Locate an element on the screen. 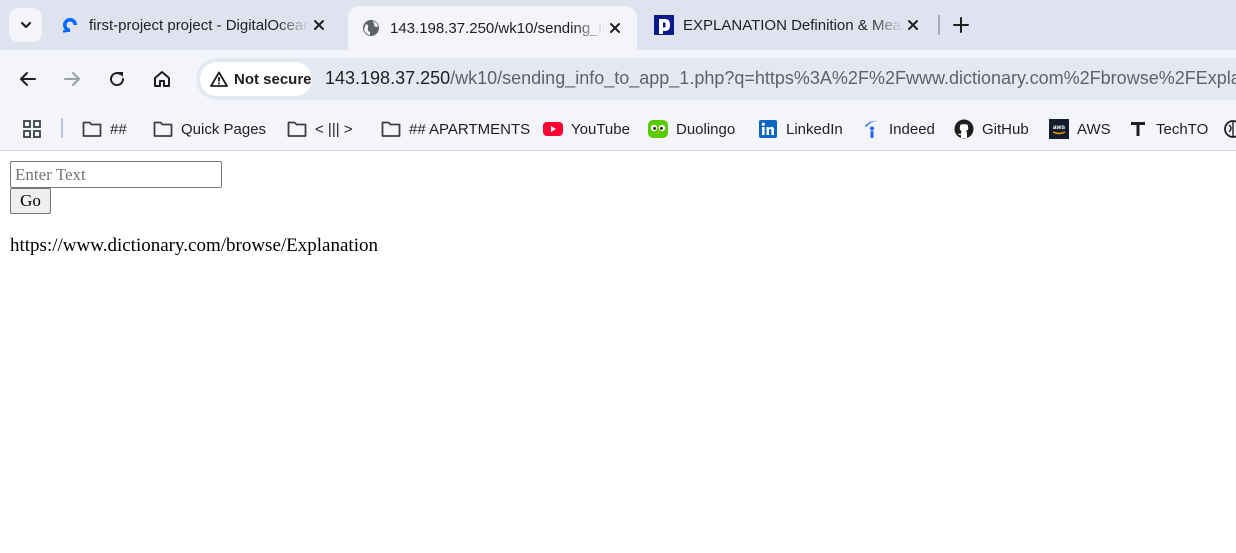 Image resolution: width=1236 pixels, height=553 pixels. bookmark-folder-apartments: ## APARTMENTS is located at coordinates (455, 129).